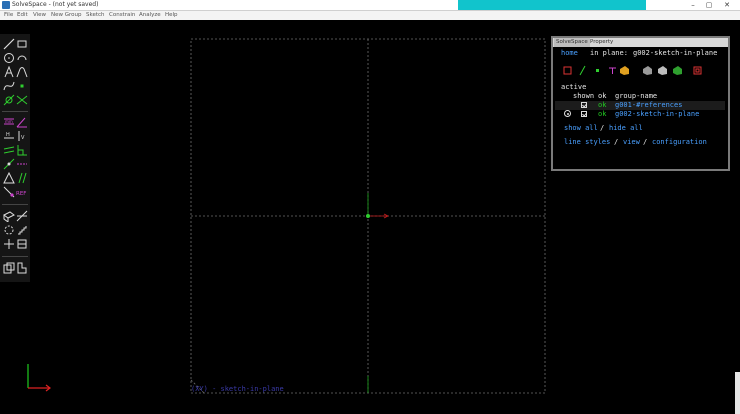  I want to click on ref-label: REF, so click(21, 194).